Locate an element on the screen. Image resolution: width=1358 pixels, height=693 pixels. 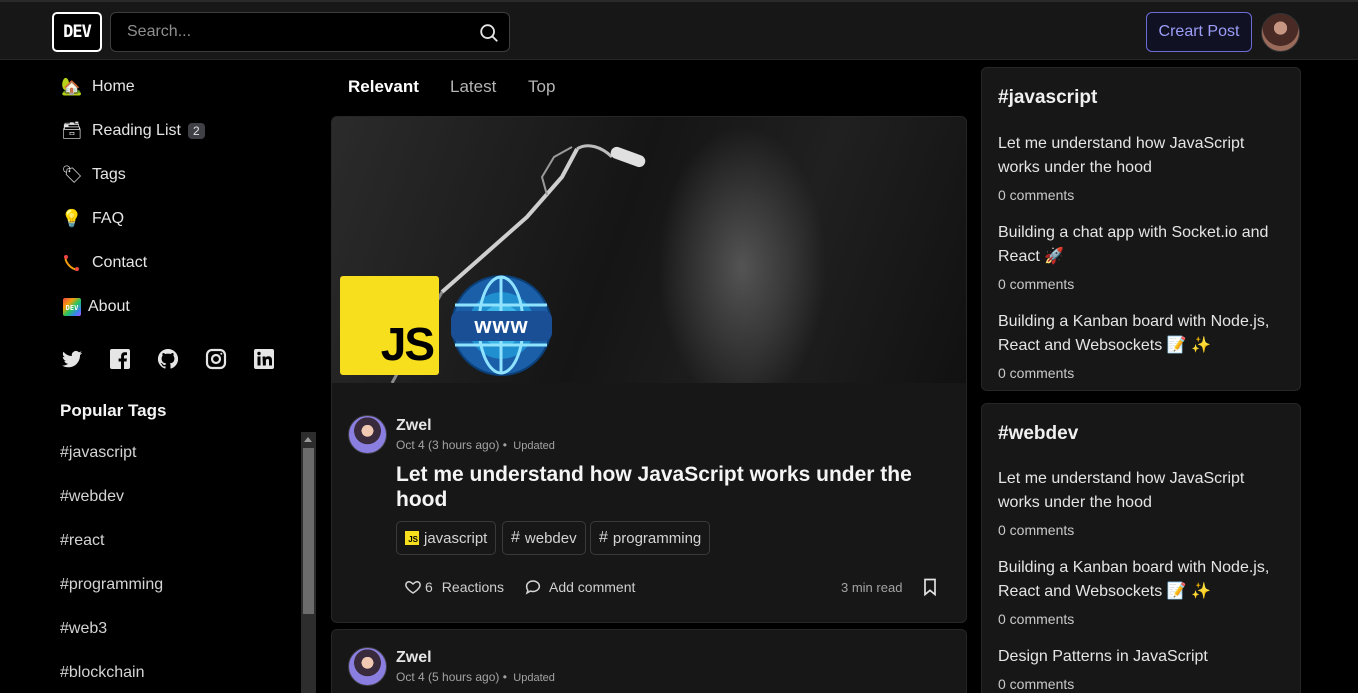
post-tag-label: javascript is located at coordinates (456, 538).